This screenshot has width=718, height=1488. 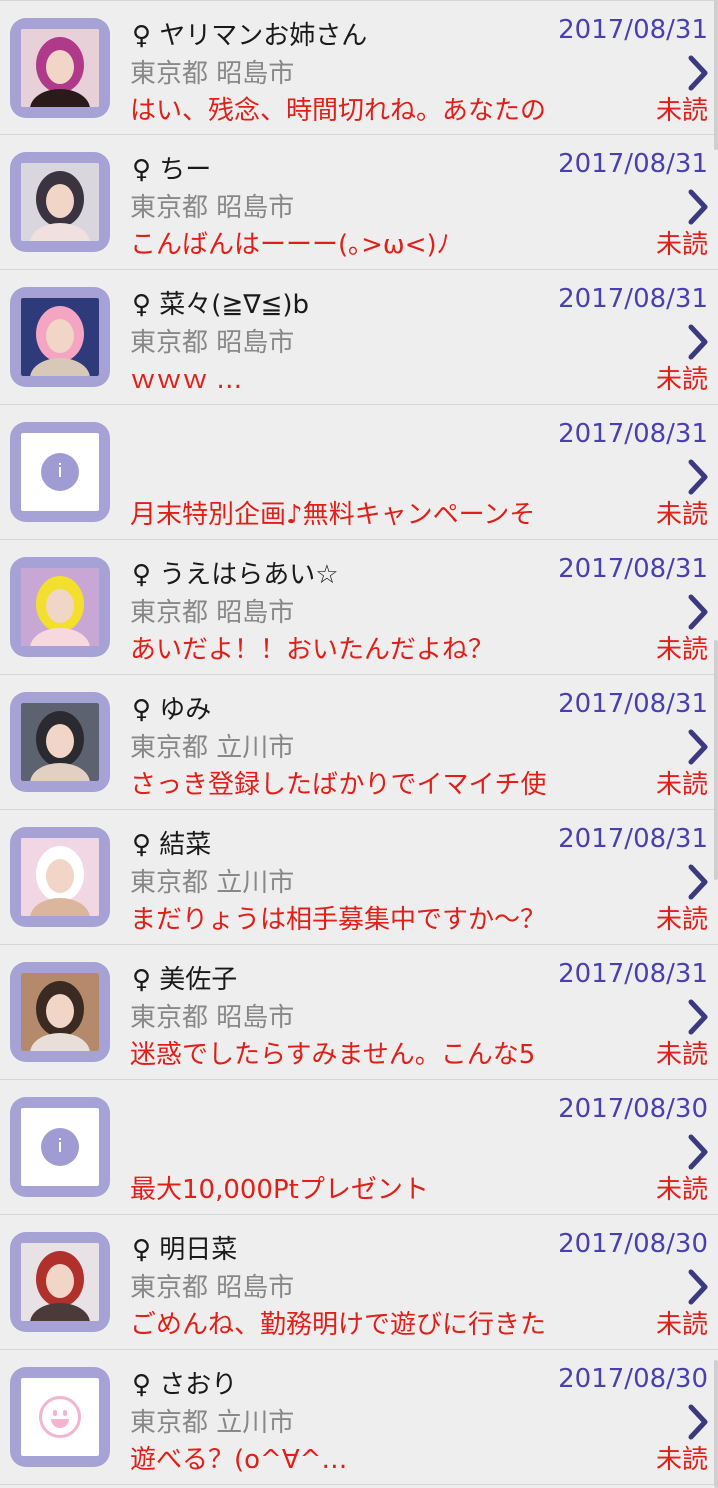 What do you see at coordinates (359, 472) in the screenshot?
I see `message-row: 月末特別企画♪無料キャンペーンそ 2017/08/31 未読` at bounding box center [359, 472].